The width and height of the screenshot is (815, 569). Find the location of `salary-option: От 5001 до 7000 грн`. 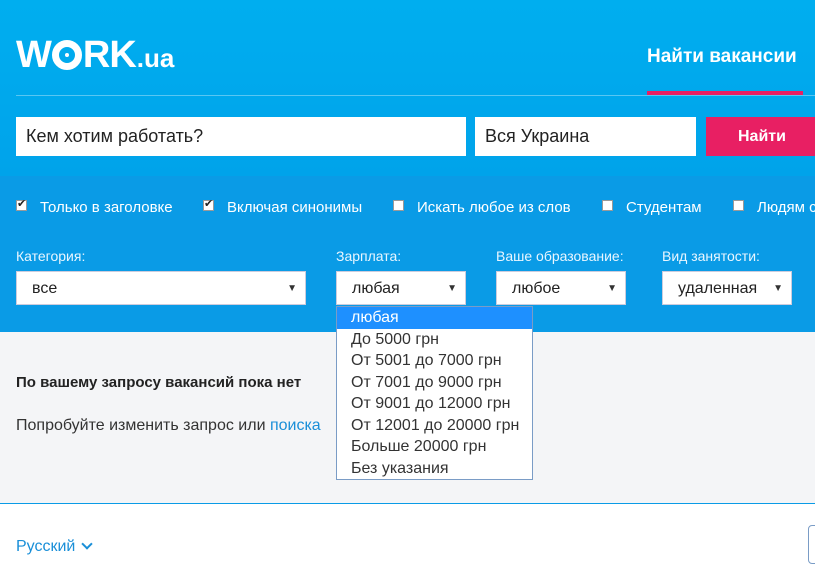

salary-option: От 5001 до 7000 грн is located at coordinates (434, 361).